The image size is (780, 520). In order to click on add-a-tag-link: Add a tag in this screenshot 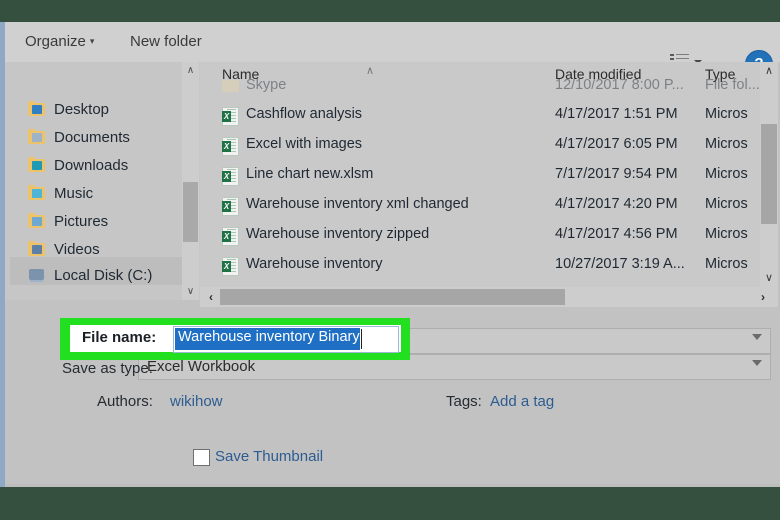, I will do `click(522, 401)`.